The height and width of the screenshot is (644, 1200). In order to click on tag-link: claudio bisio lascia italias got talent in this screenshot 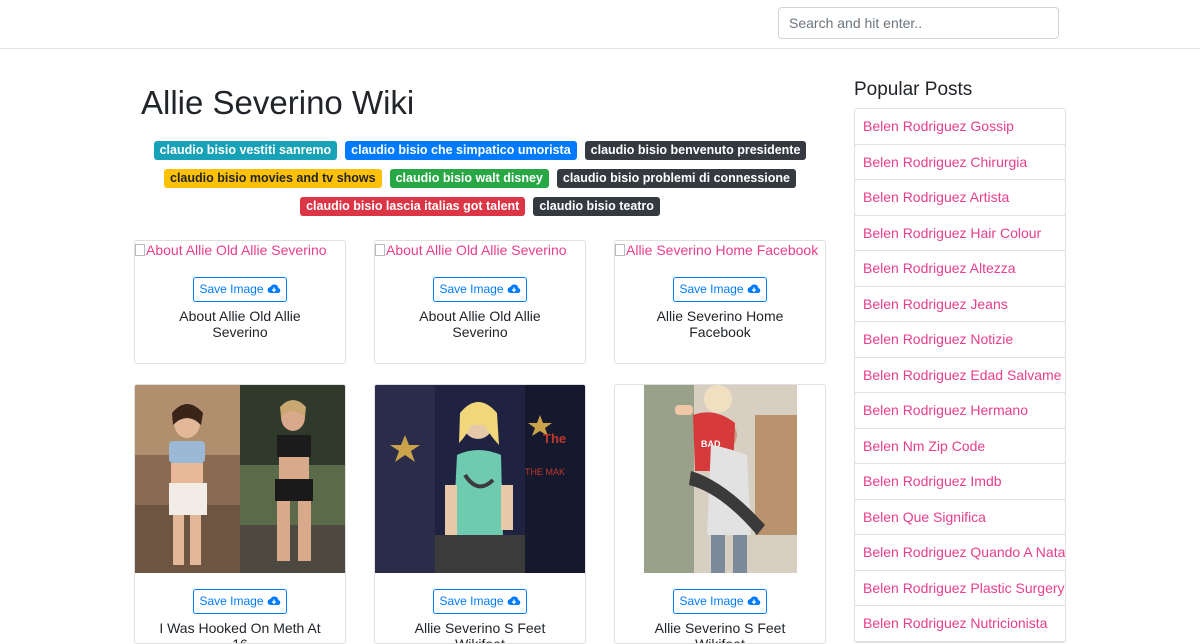, I will do `click(413, 206)`.